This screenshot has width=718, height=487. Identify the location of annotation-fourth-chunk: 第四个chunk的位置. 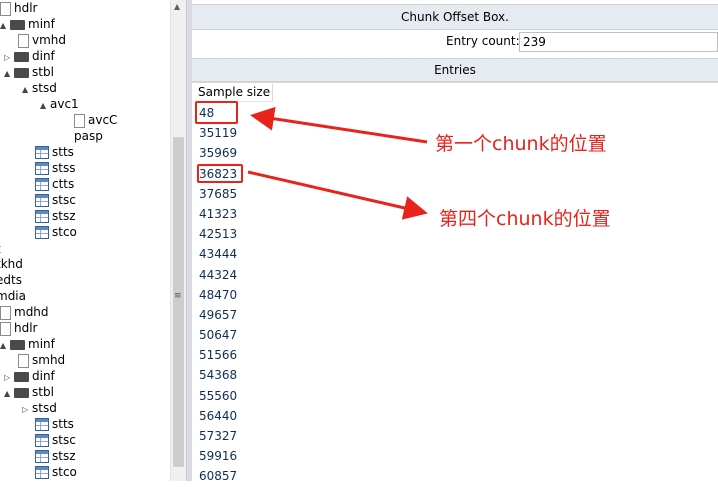
(525, 219).